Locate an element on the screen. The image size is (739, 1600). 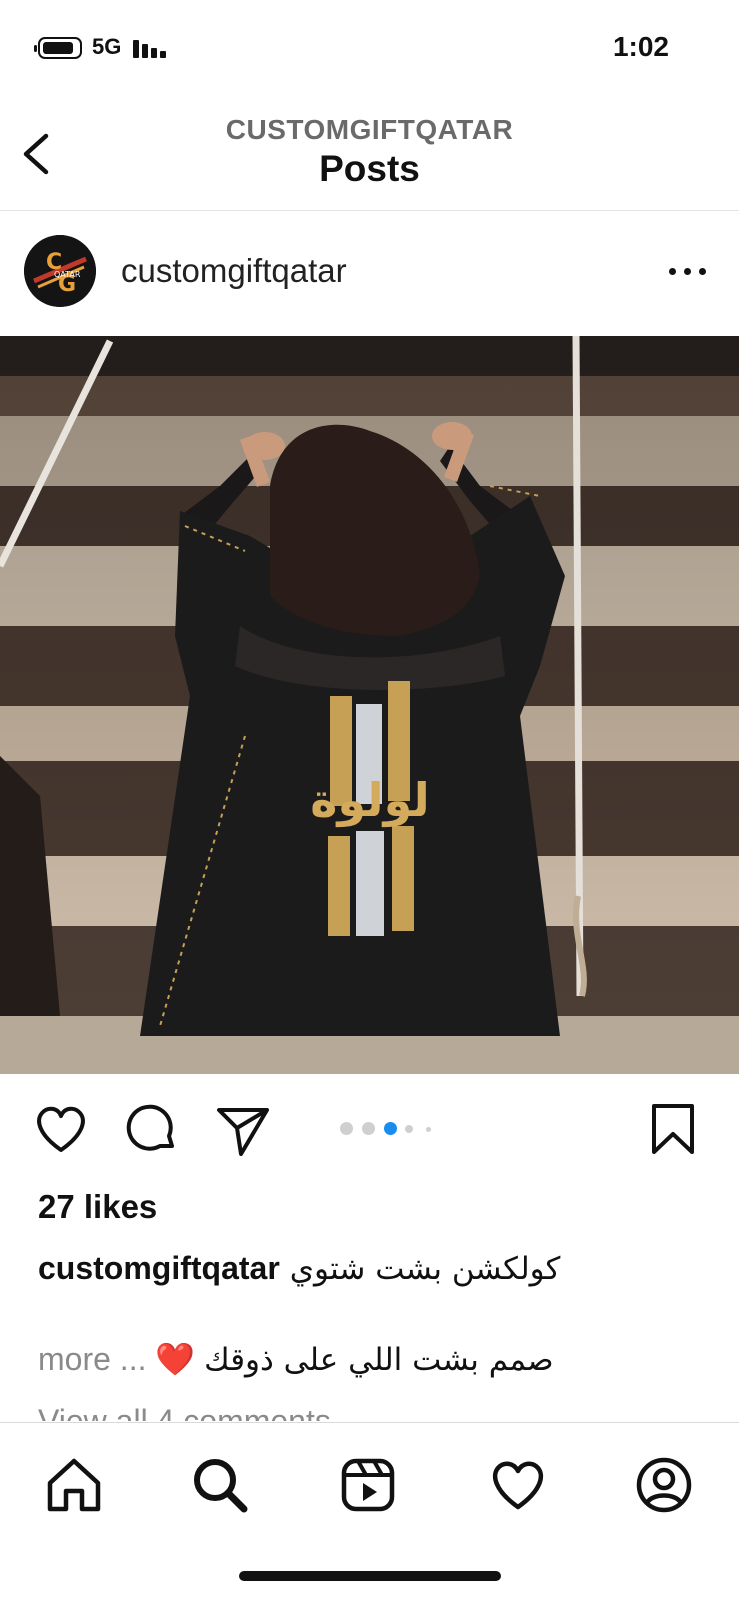
save-button is located at coordinates (673, 1129).